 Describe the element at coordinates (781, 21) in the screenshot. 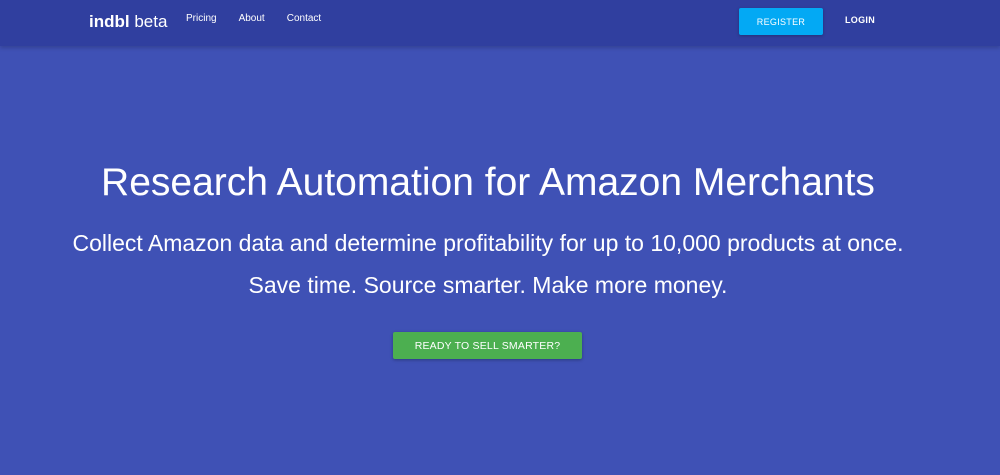

I see `register-button: REGISTER` at that location.